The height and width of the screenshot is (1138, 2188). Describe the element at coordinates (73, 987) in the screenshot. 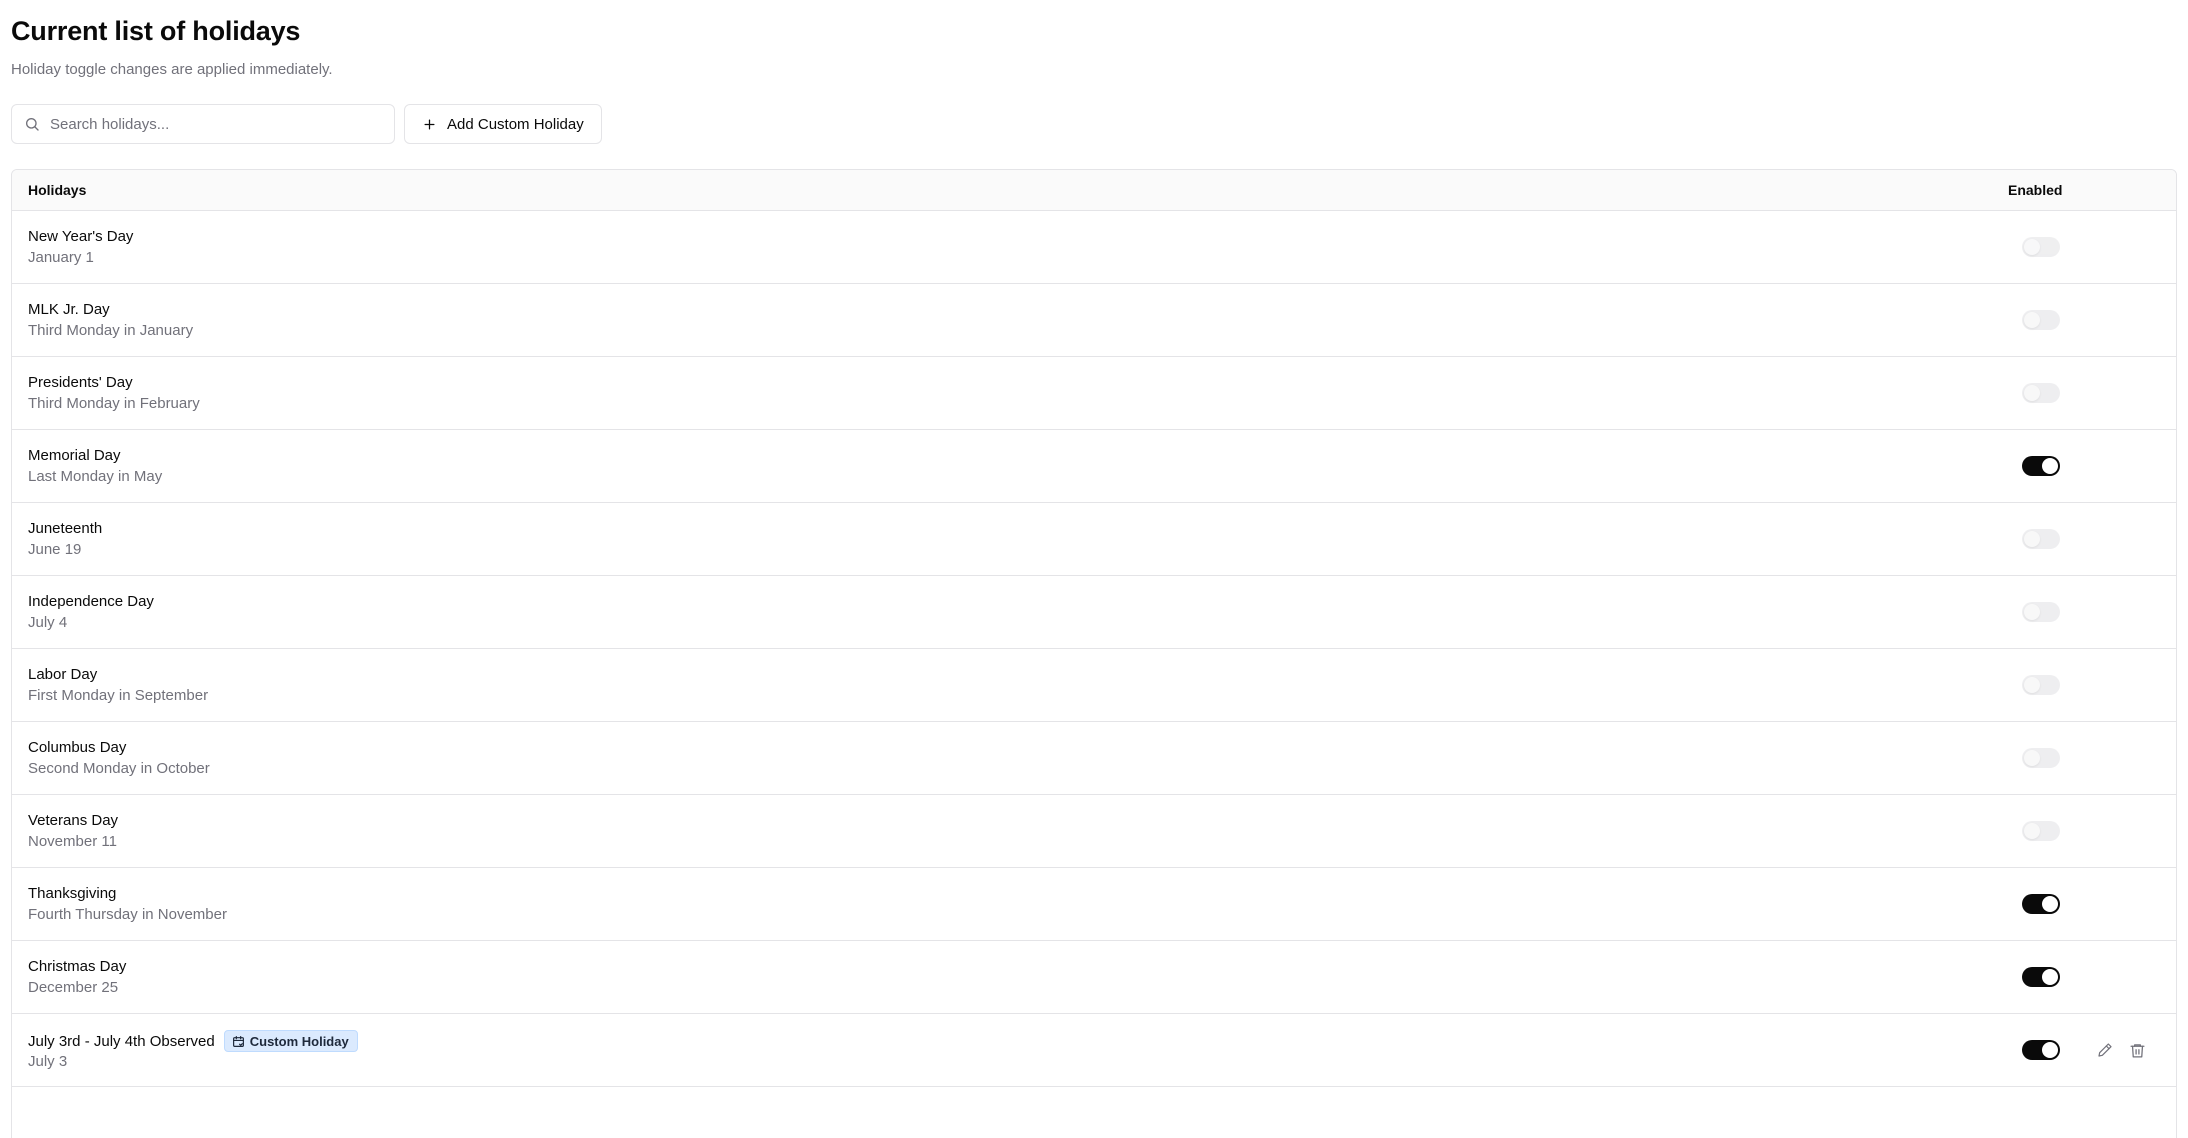

I see `holiday-date: December 25` at that location.